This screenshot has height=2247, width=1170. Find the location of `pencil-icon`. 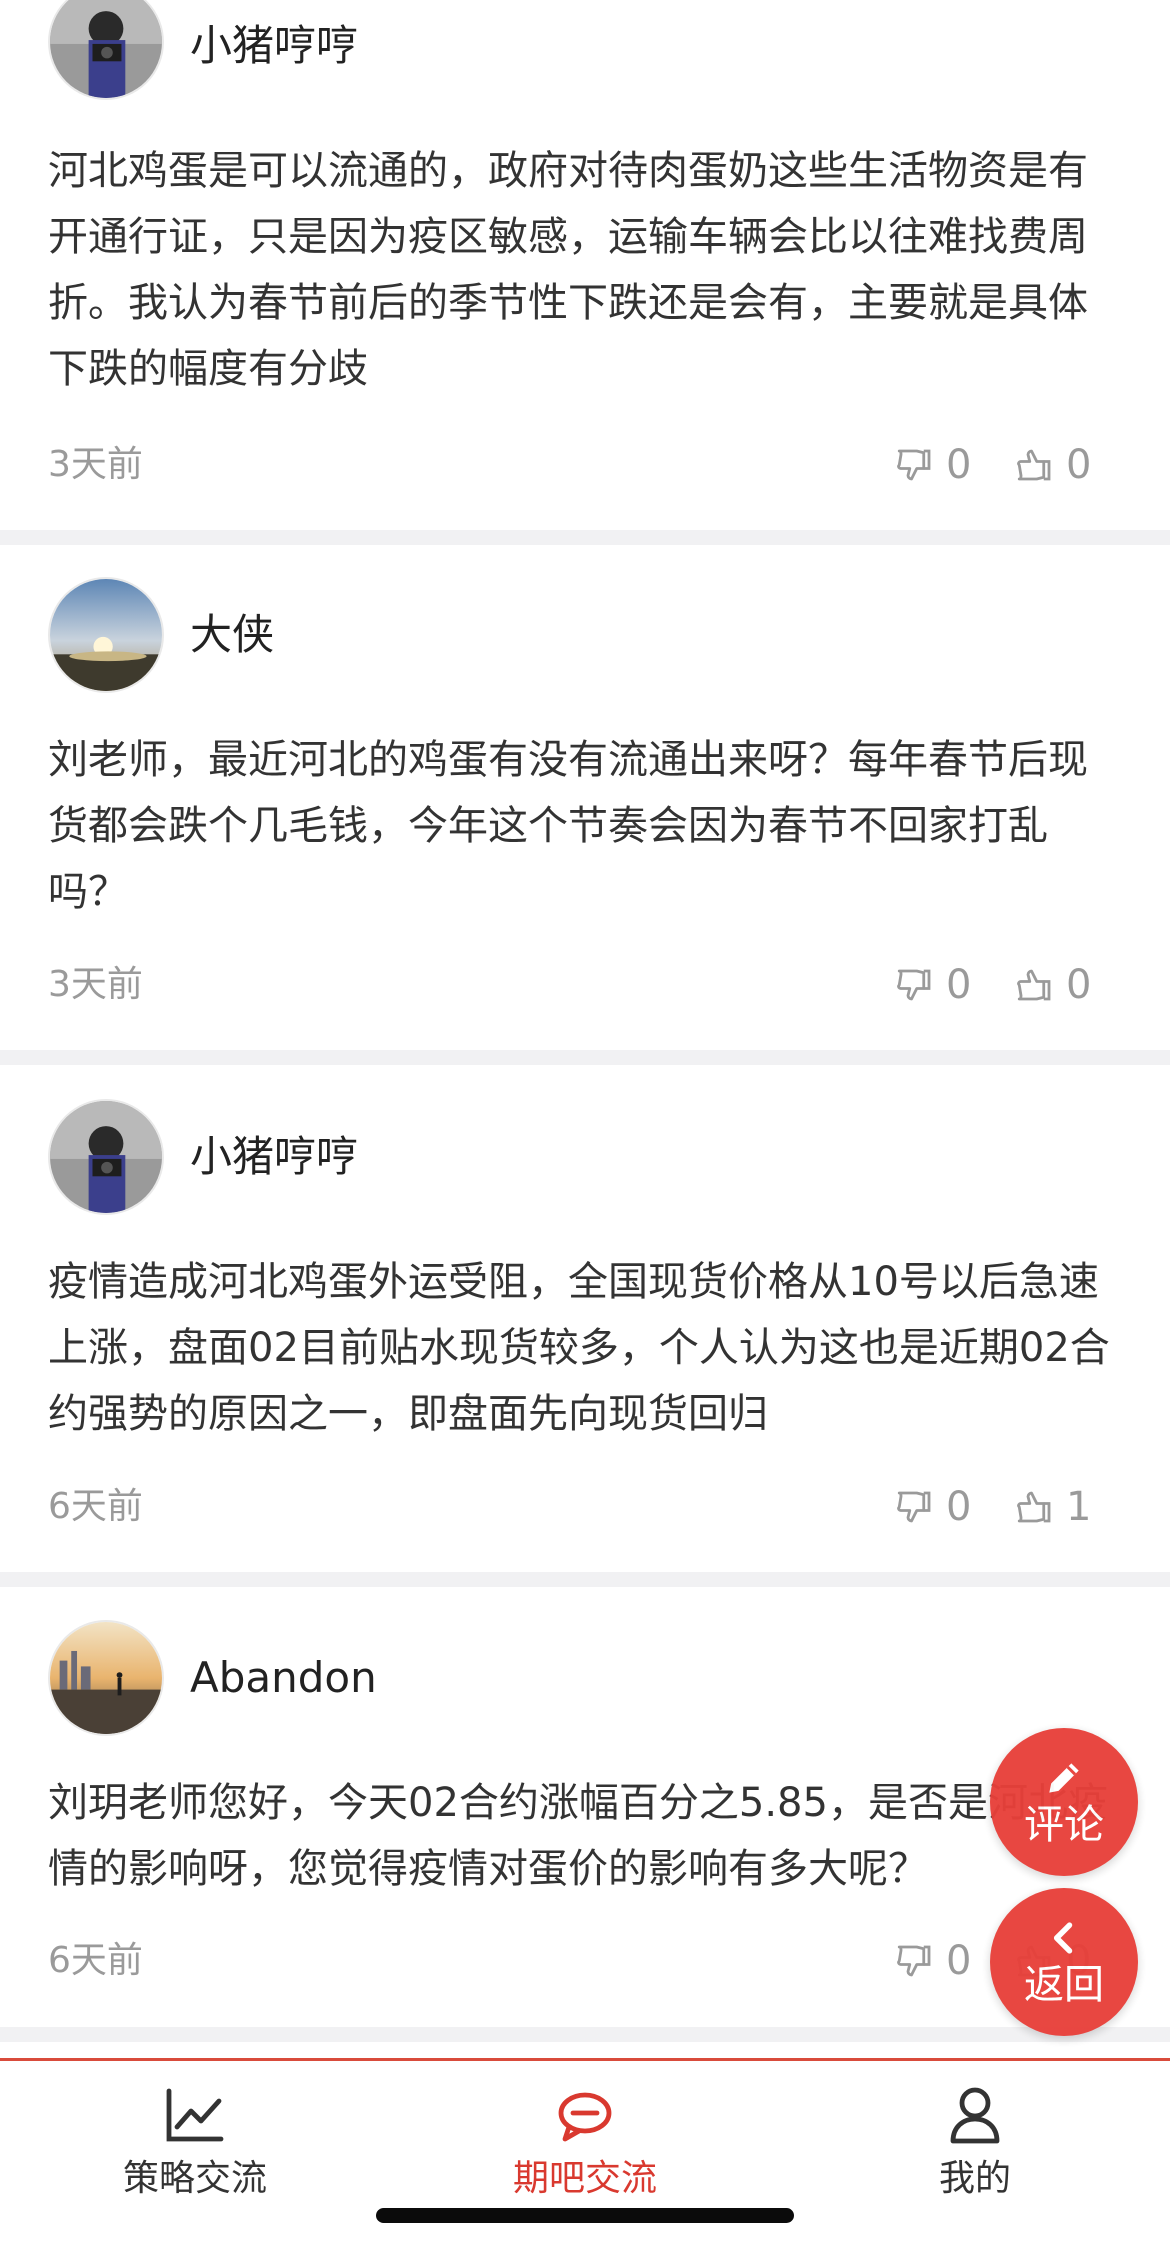

pencil-icon is located at coordinates (1064, 1778).